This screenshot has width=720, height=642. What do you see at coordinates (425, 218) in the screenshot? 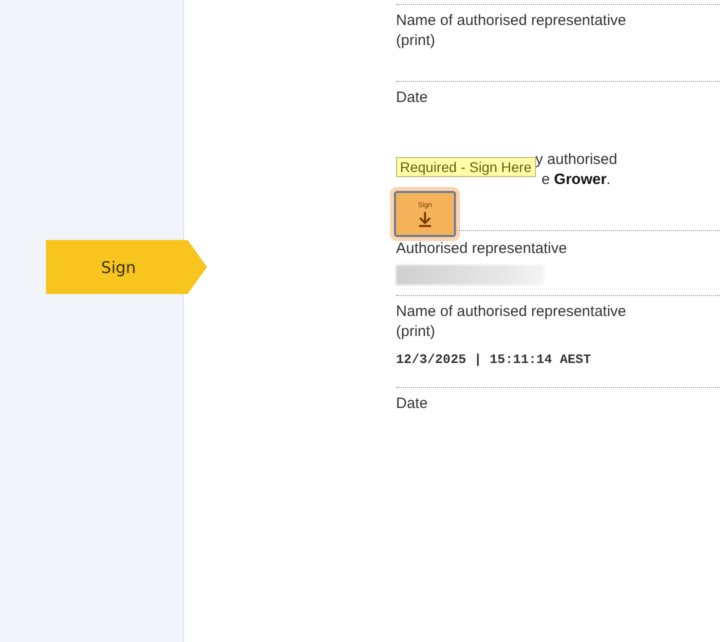
I see `download-icon` at bounding box center [425, 218].